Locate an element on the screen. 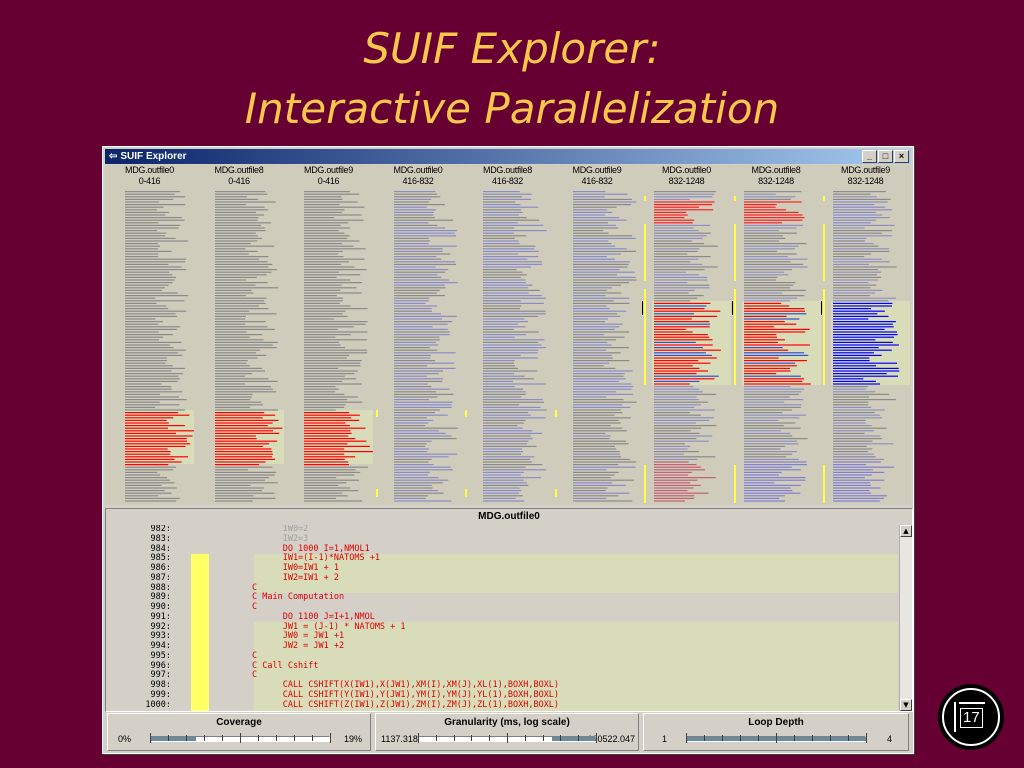  coverage-max: 19% is located at coordinates (352, 739).